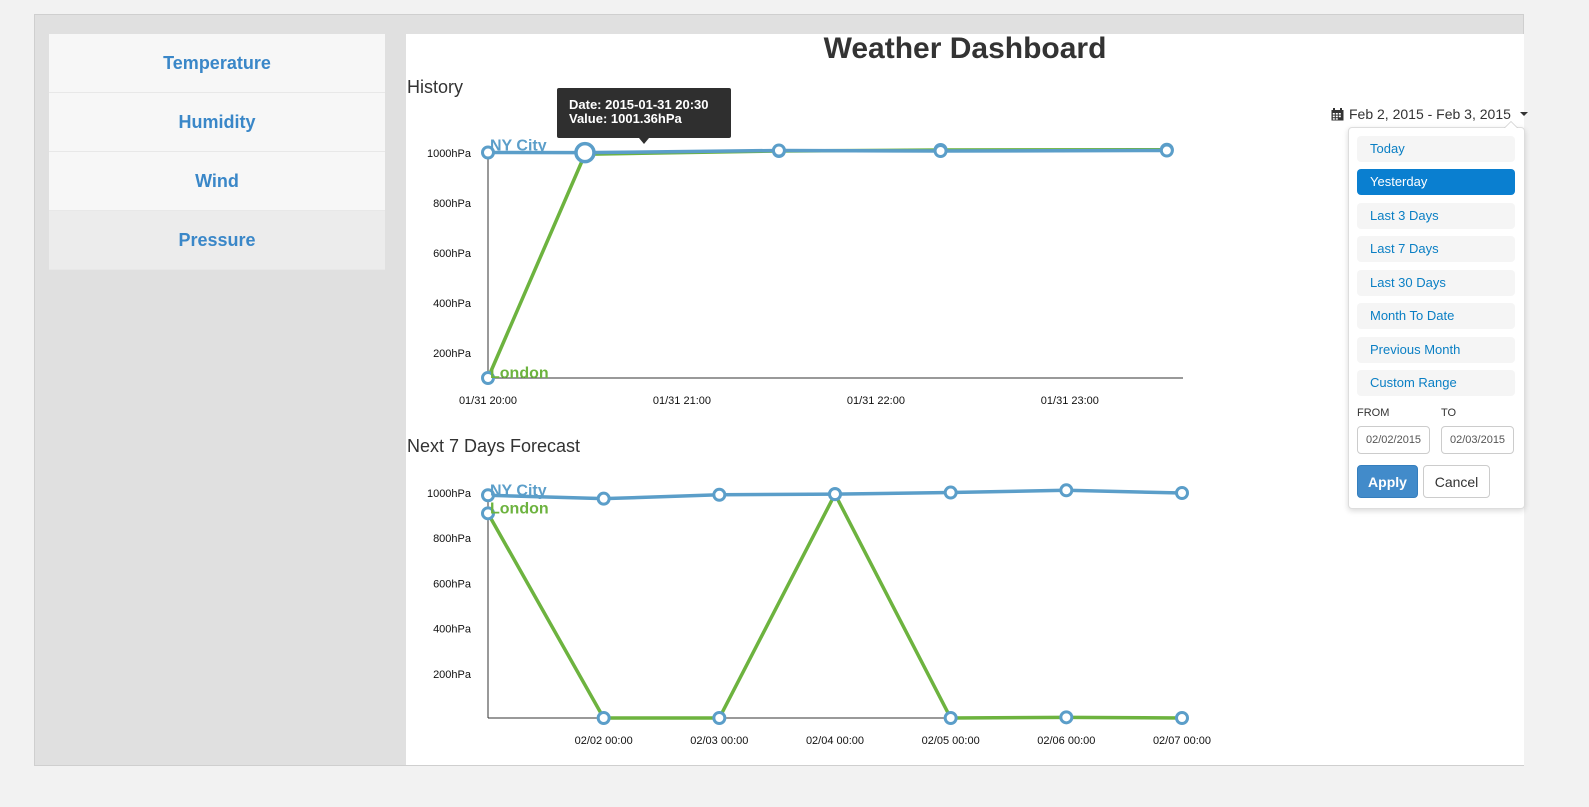 The height and width of the screenshot is (807, 1589). Describe the element at coordinates (625, 118) in the screenshot. I see `tooltip-value: Value: 1001.36hPa` at that location.